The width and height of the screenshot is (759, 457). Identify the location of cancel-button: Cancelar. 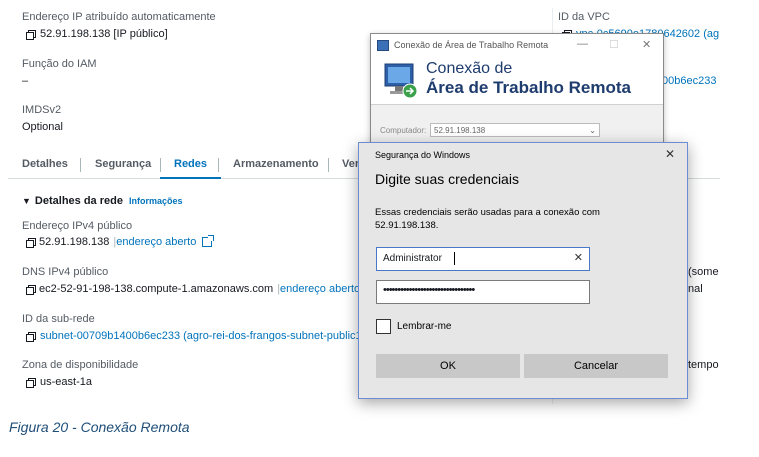
(596, 366).